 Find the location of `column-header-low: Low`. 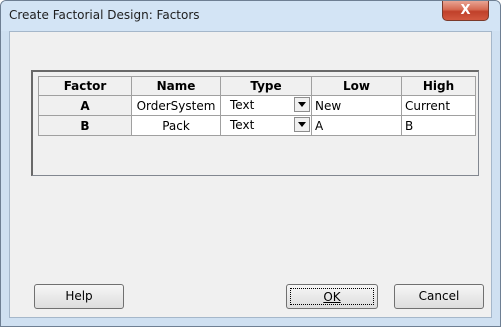

column-header-low: Low is located at coordinates (356, 86).